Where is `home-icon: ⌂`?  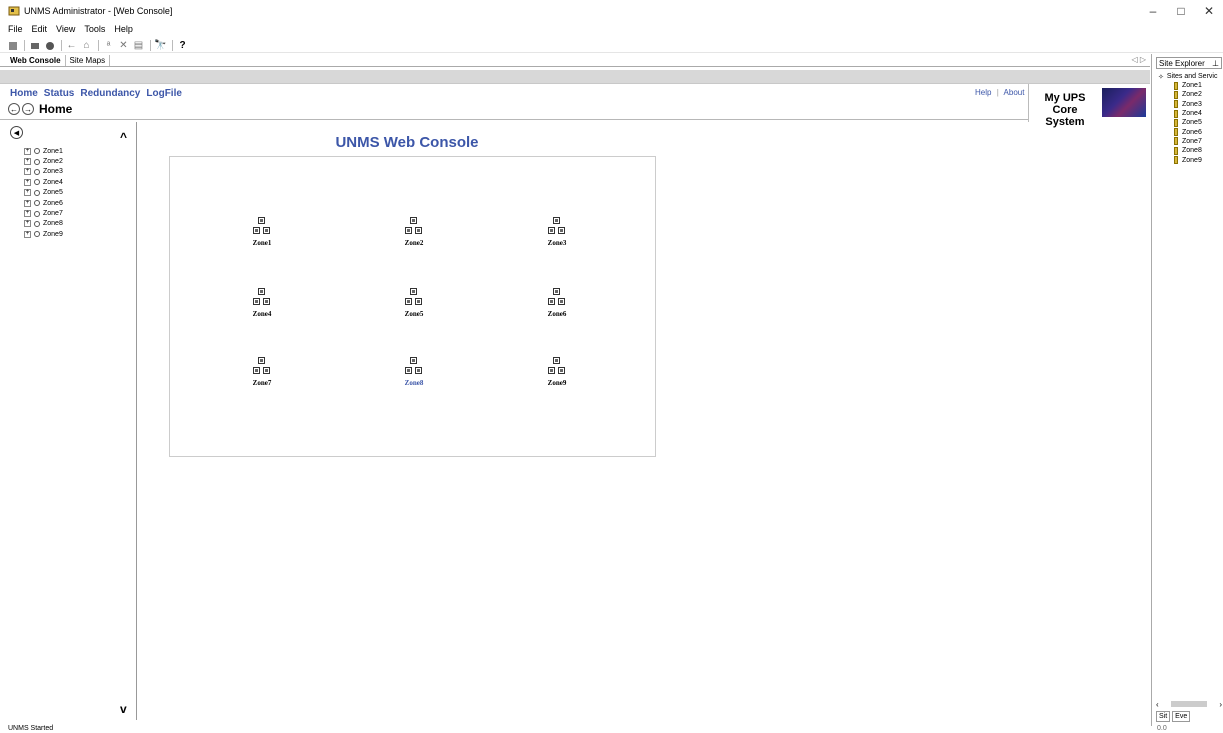 home-icon: ⌂ is located at coordinates (86, 46).